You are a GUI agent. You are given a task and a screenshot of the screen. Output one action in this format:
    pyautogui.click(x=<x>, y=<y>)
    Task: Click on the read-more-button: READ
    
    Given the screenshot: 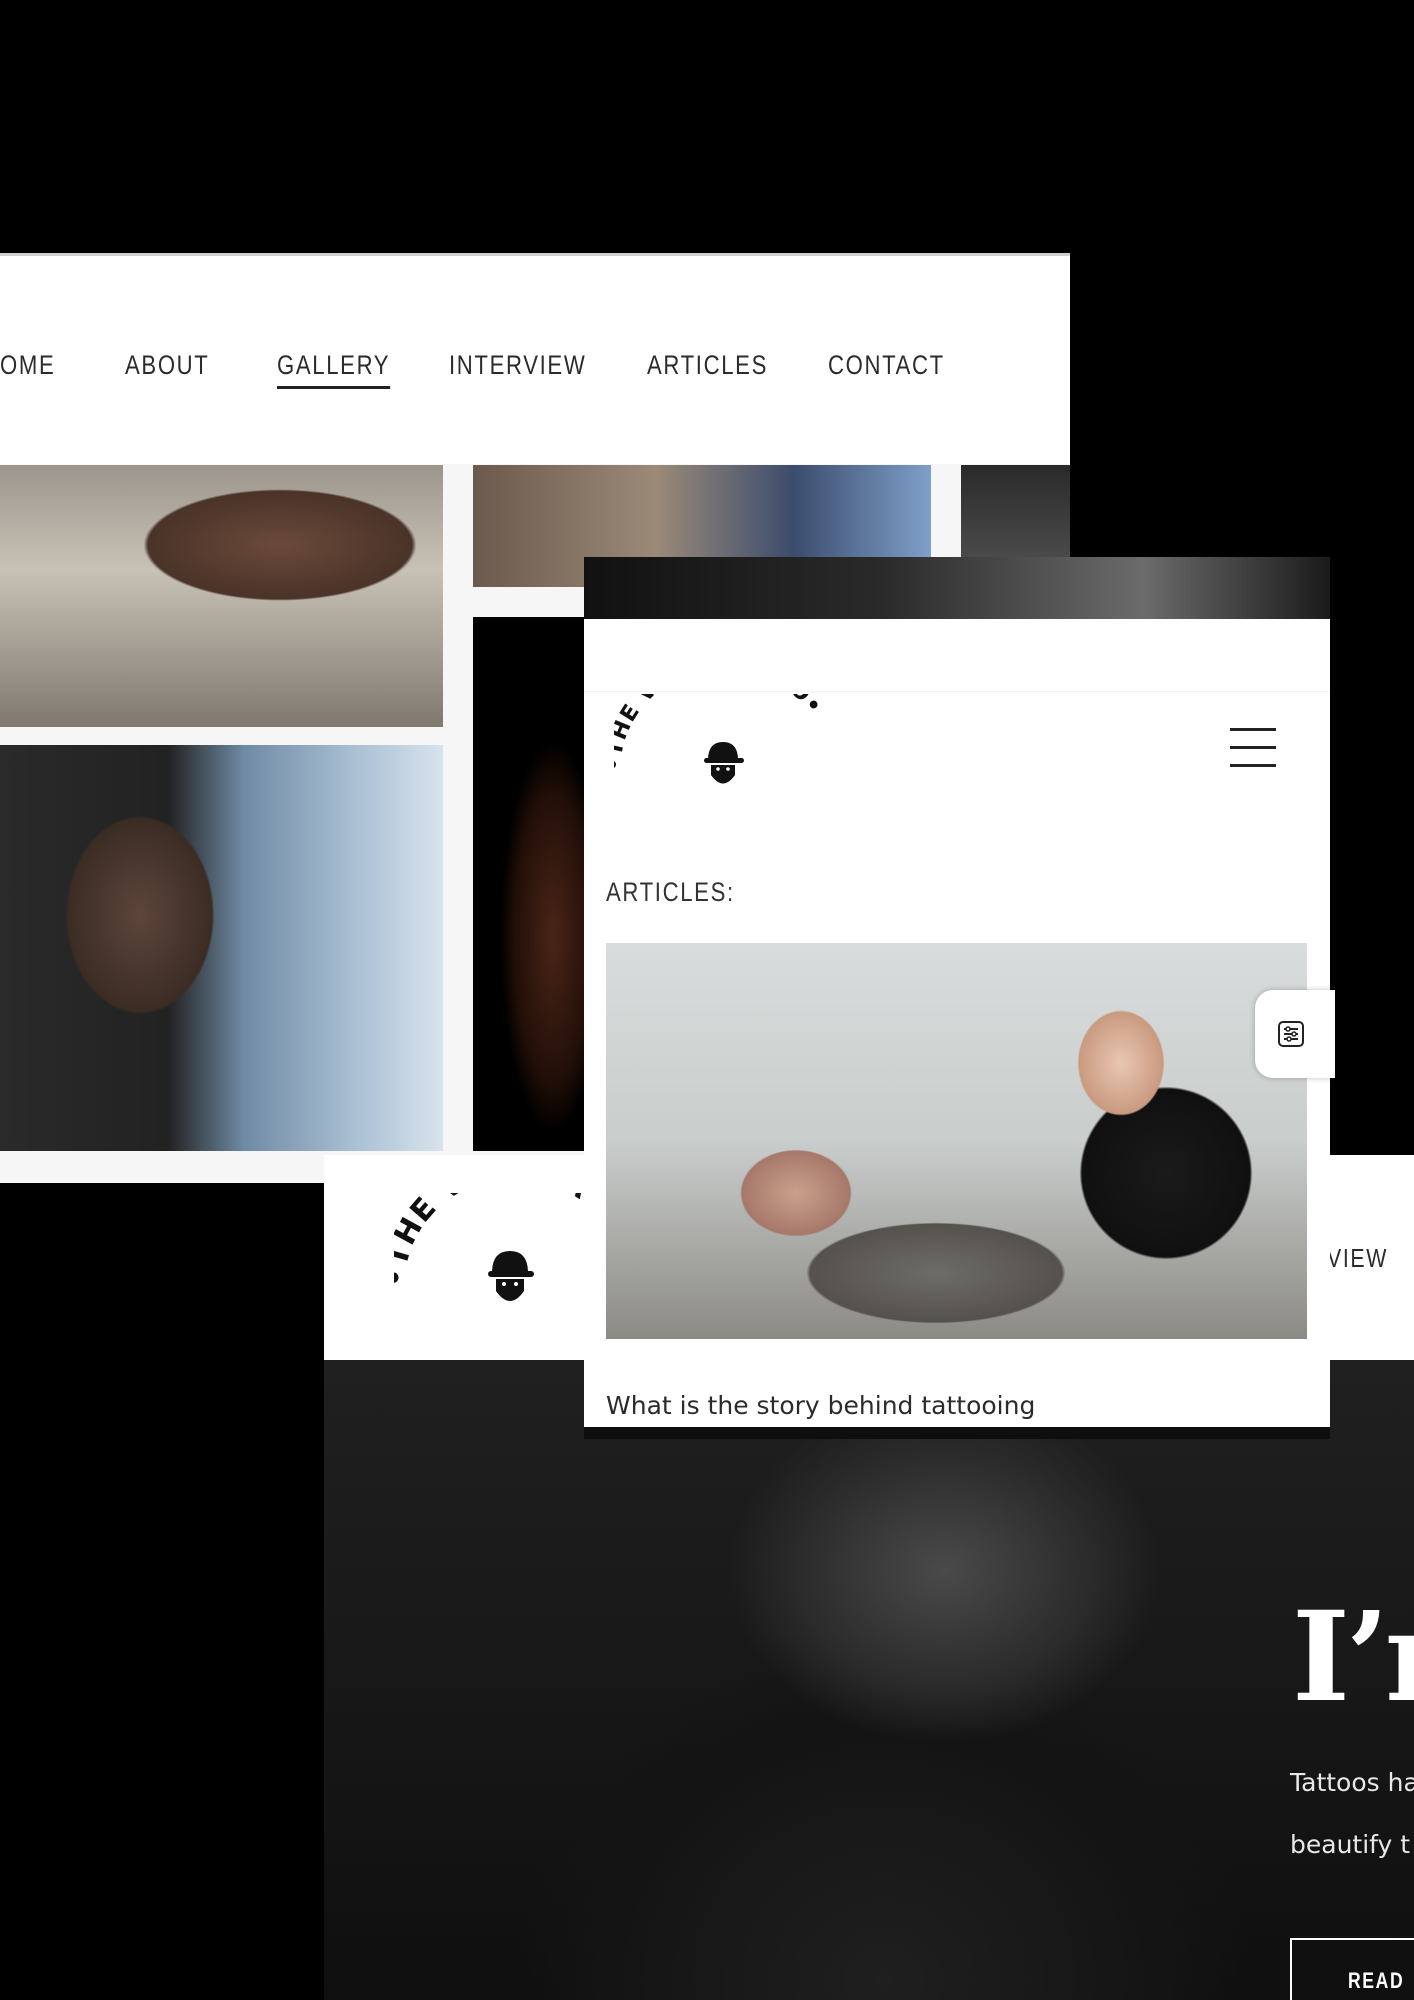 What is the action you would take?
    pyautogui.click(x=1352, y=1969)
    